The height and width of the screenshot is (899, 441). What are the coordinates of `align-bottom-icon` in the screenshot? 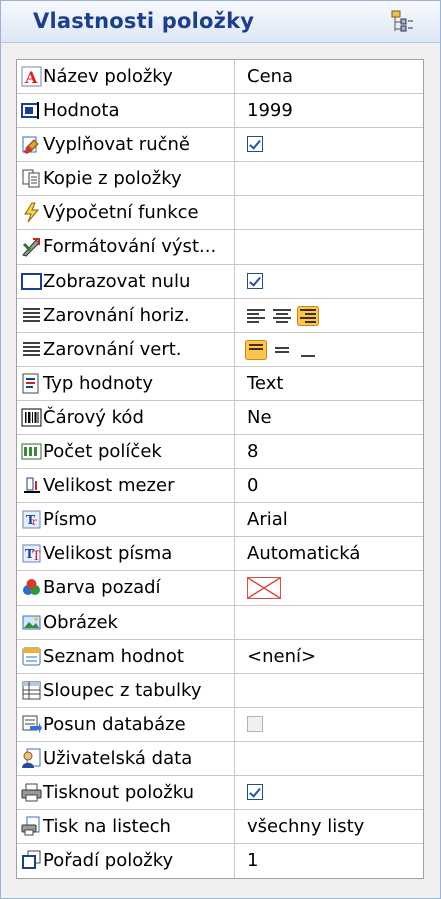 It's located at (308, 350).